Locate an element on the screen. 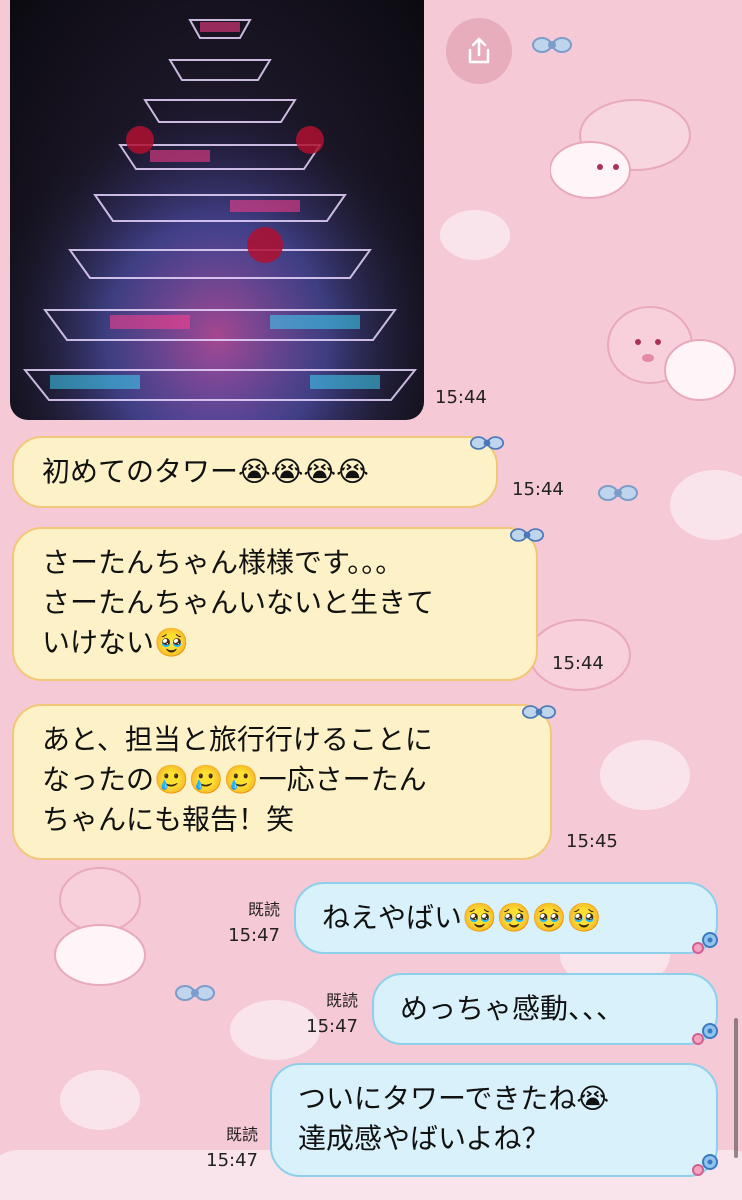  message-text: さーたんちゃんいないと生きて is located at coordinates (238, 602).